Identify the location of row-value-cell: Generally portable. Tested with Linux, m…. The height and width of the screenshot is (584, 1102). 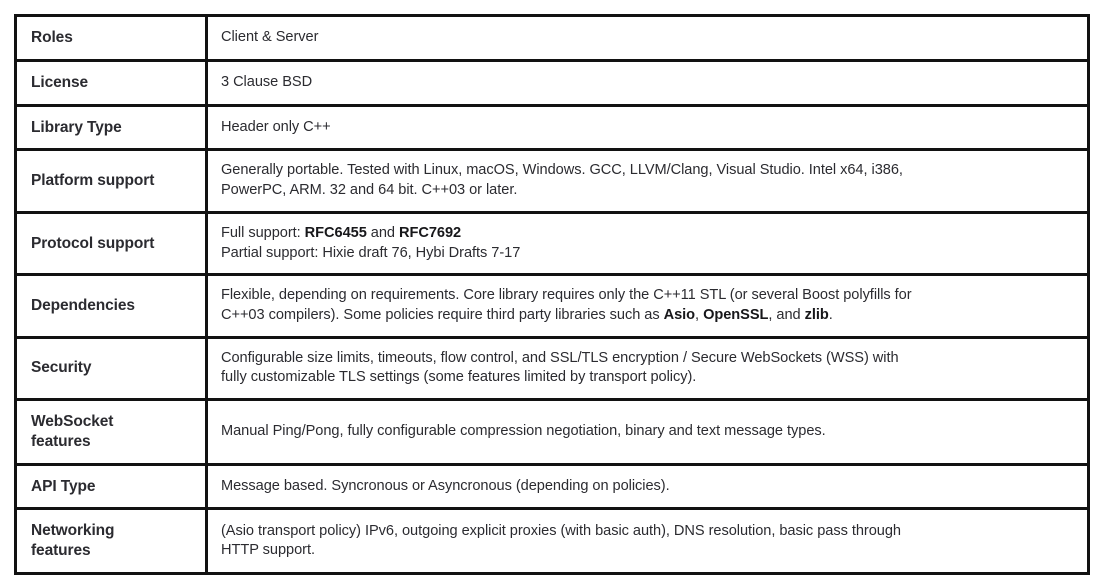
(647, 181).